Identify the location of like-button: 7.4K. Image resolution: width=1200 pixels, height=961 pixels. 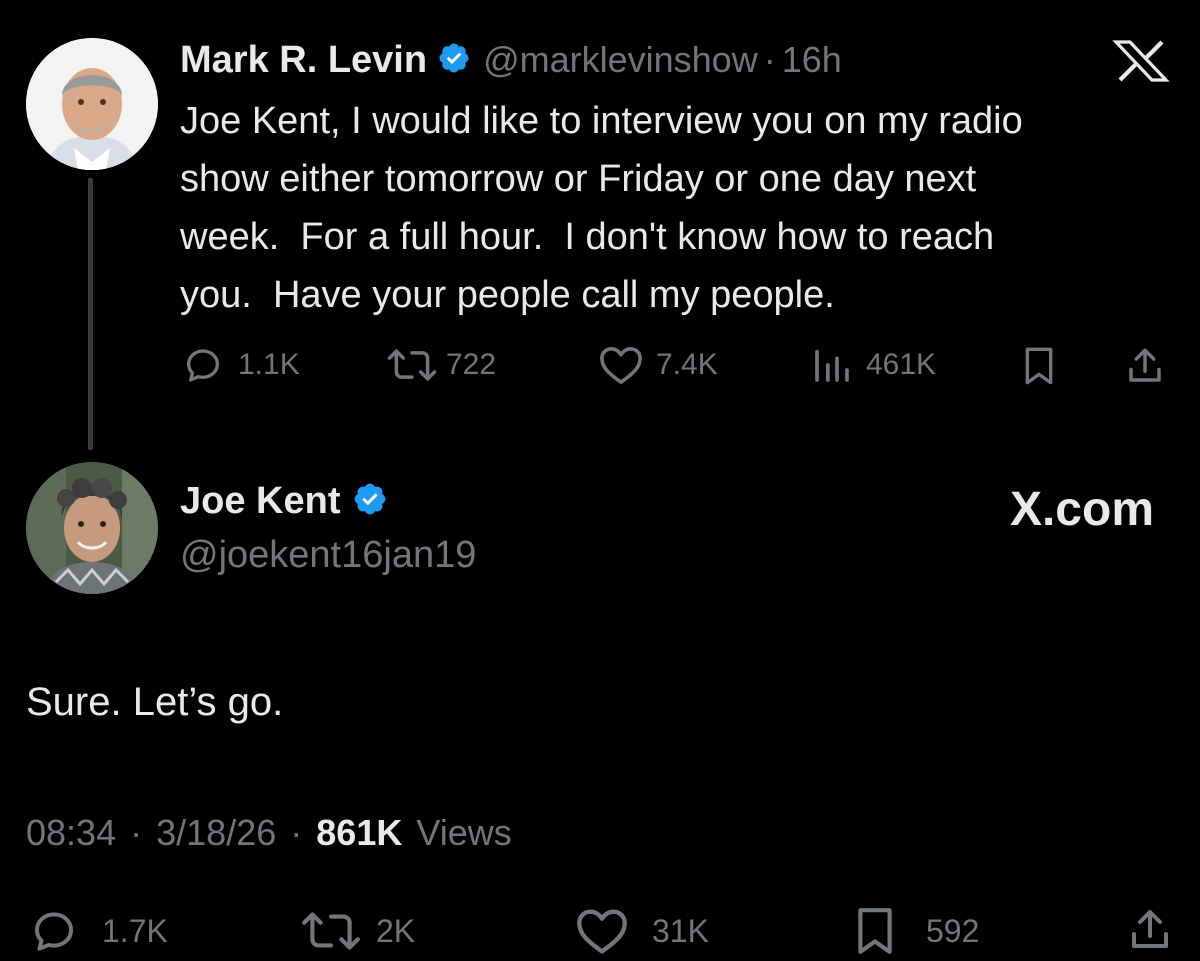
(658, 365).